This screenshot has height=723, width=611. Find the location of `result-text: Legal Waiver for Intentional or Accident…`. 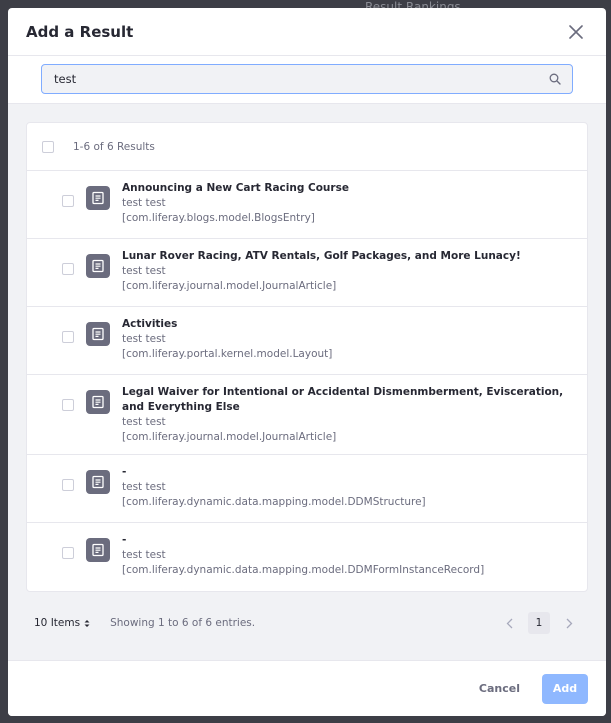

result-text: Legal Waiver for Intentional or Accident… is located at coordinates (344, 415).